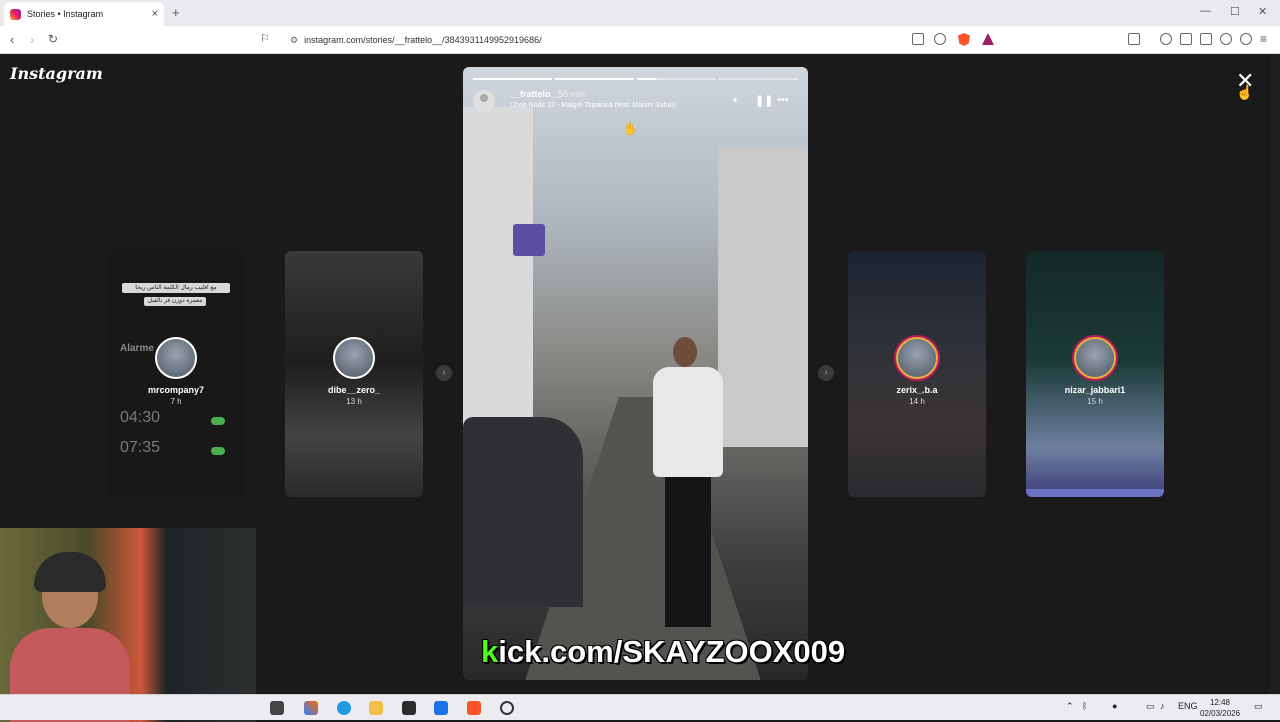 This screenshot has width=1280, height=722. What do you see at coordinates (783, 100) in the screenshot?
I see `more-icon: •••` at bounding box center [783, 100].